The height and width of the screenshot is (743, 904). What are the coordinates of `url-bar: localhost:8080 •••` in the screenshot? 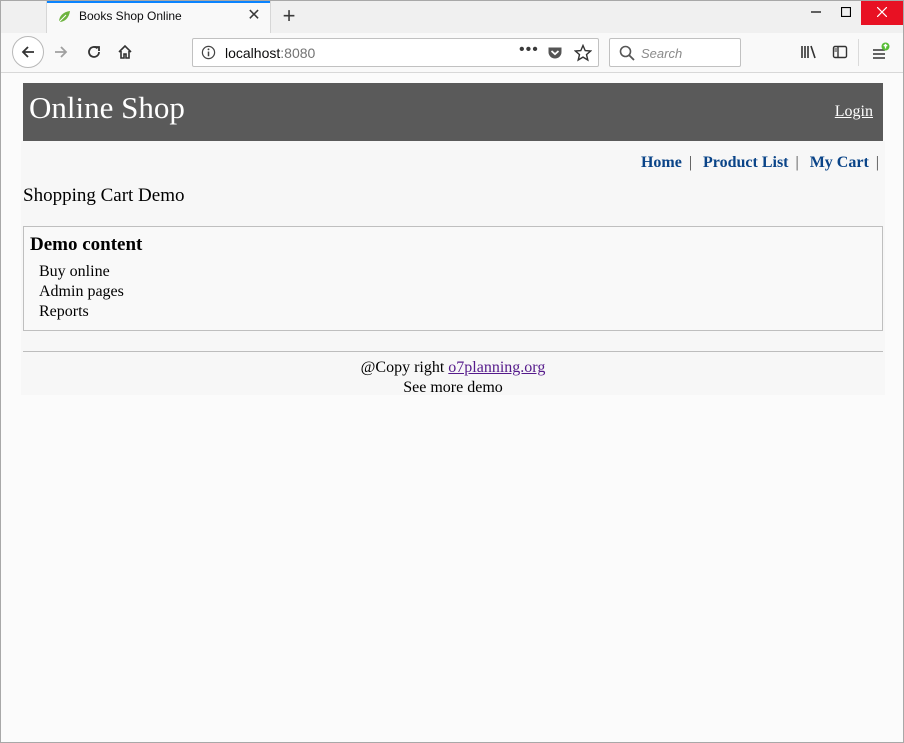 It's located at (395, 52).